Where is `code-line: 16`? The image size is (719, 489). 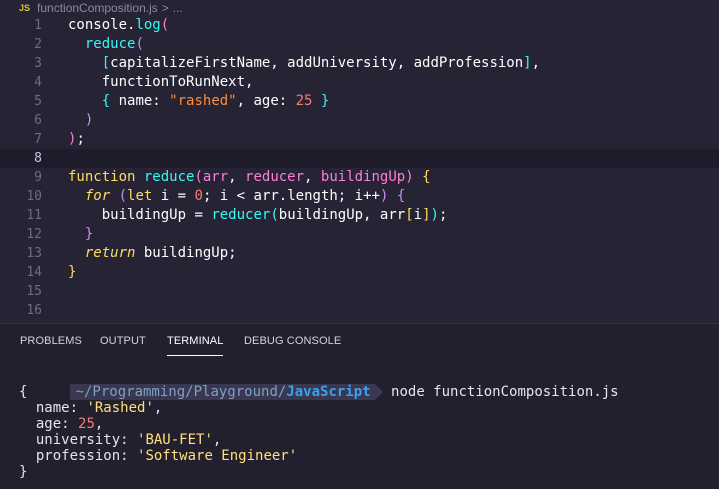 code-line: 16 is located at coordinates (359, 310).